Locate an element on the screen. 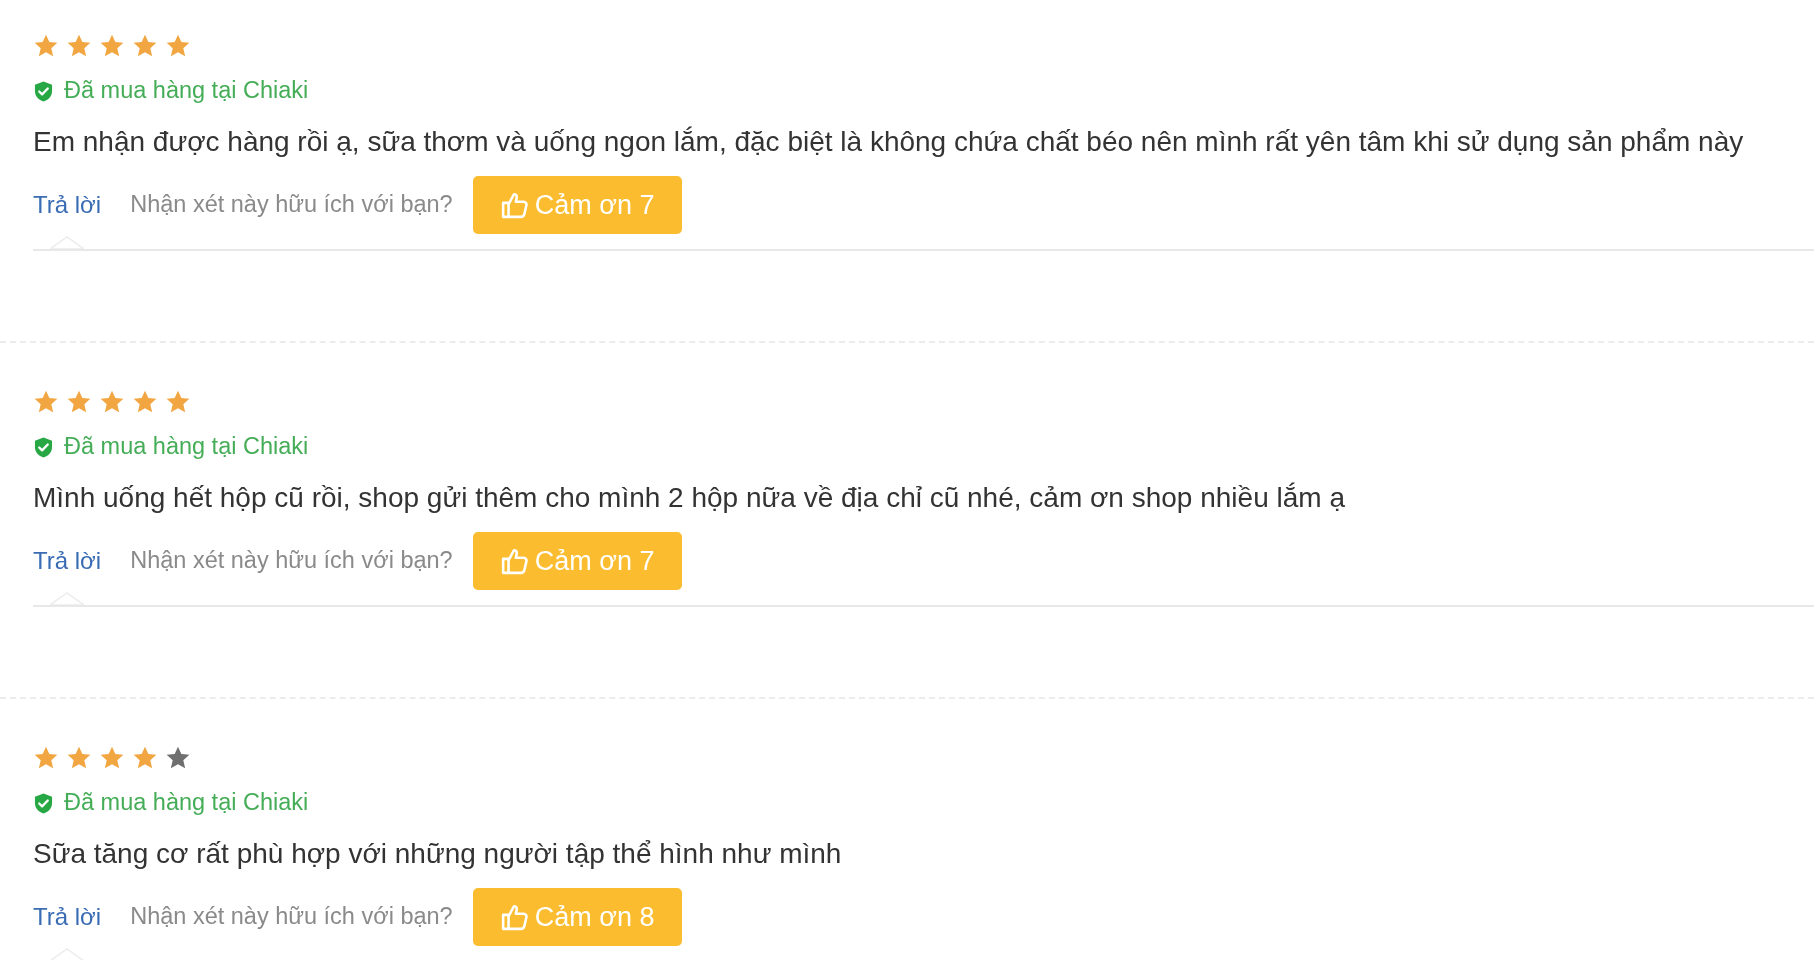 The image size is (1814, 960). review-text: Em nhận được hàng rồi ạ, sữa thơm và uống ngon lắm, đặc biệt là không chứa chất béo nên mình rất yên tâm khi sử dụng sản phẩm này is located at coordinates (888, 142).